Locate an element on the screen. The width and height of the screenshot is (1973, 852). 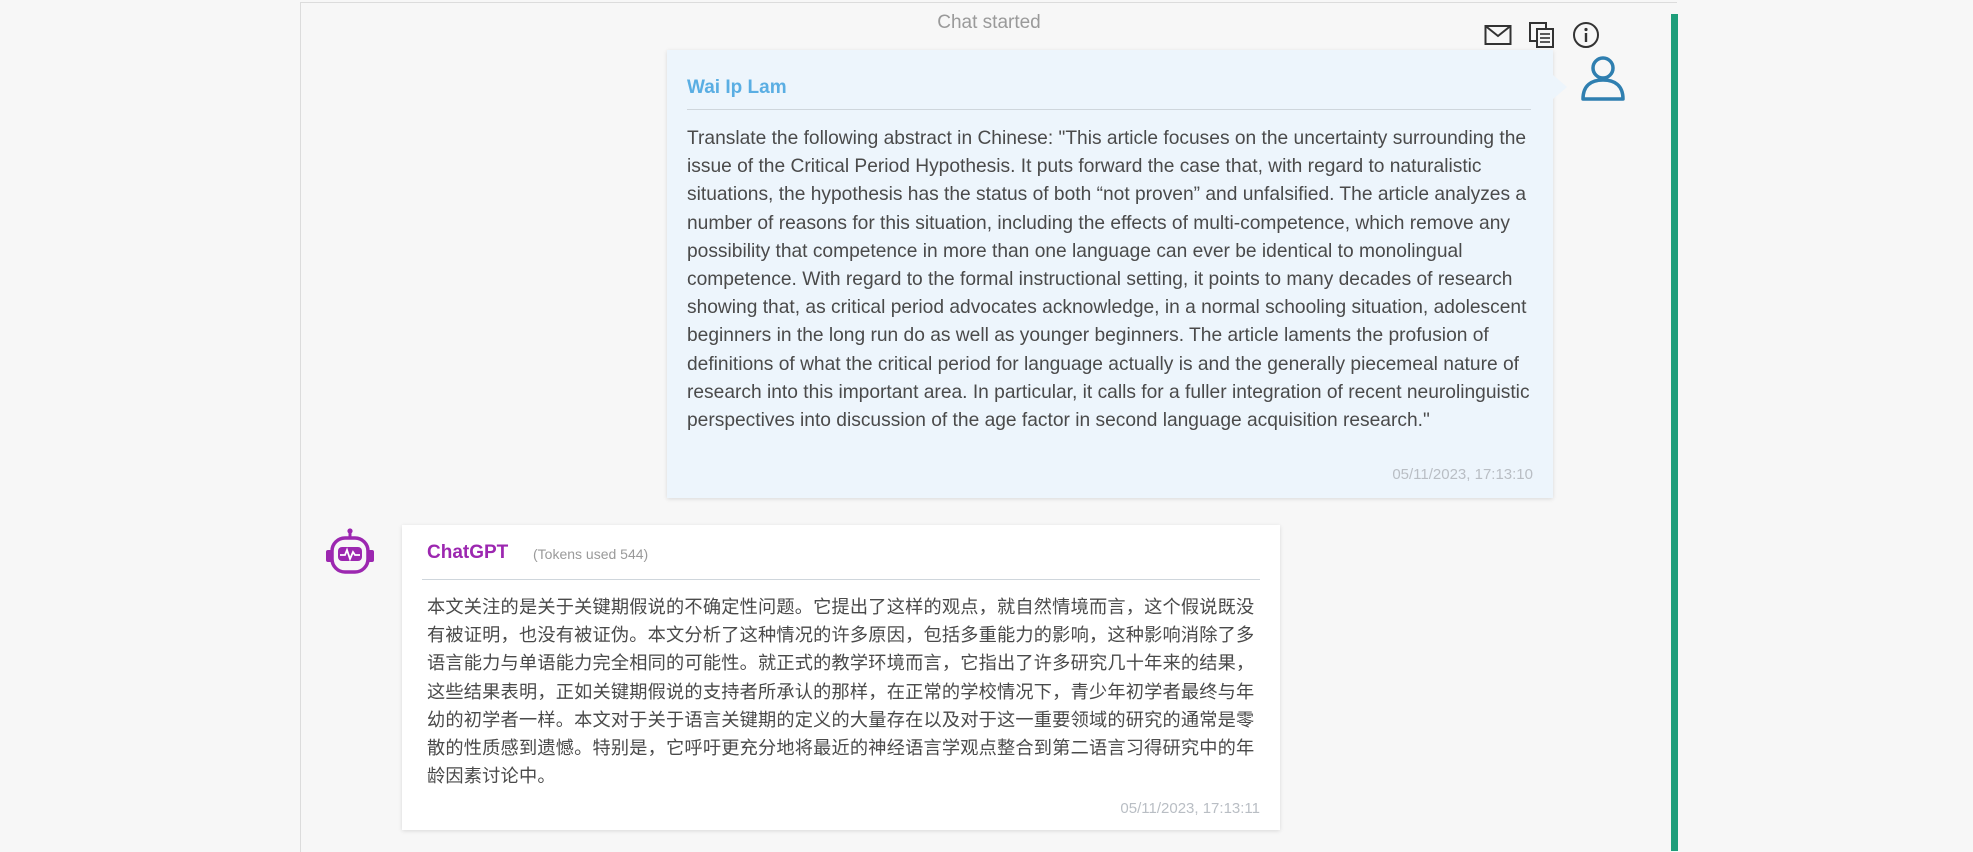
message-toolbar is located at coordinates (1542, 35).